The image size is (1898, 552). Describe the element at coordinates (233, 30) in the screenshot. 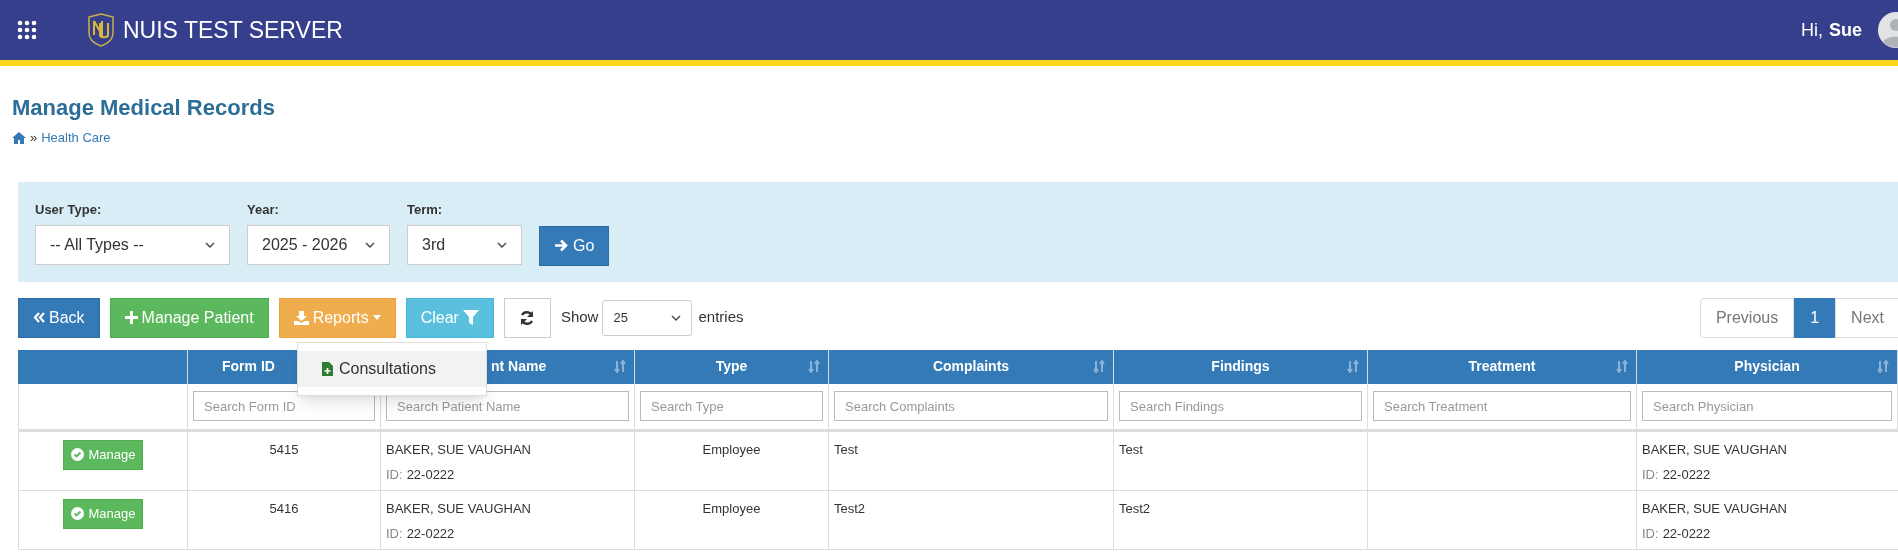

I see `app-title: NUIS TEST SERVER` at that location.